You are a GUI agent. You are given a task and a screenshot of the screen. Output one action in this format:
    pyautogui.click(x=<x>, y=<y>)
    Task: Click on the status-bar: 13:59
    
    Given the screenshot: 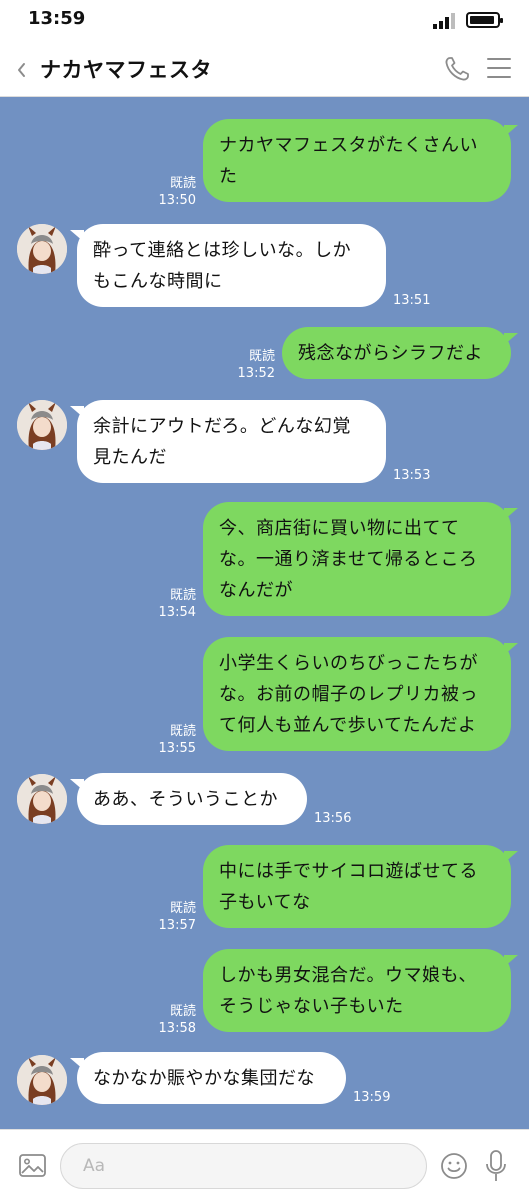 What is the action you would take?
    pyautogui.click(x=264, y=20)
    